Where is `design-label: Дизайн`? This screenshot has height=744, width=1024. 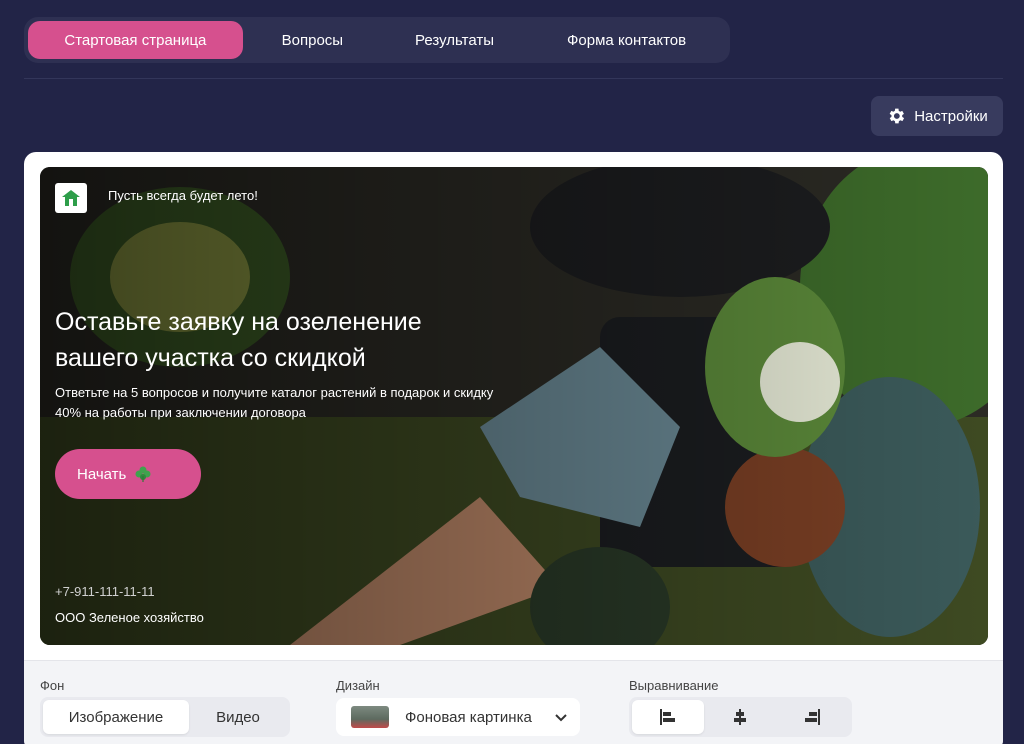
design-label: Дизайн is located at coordinates (358, 685).